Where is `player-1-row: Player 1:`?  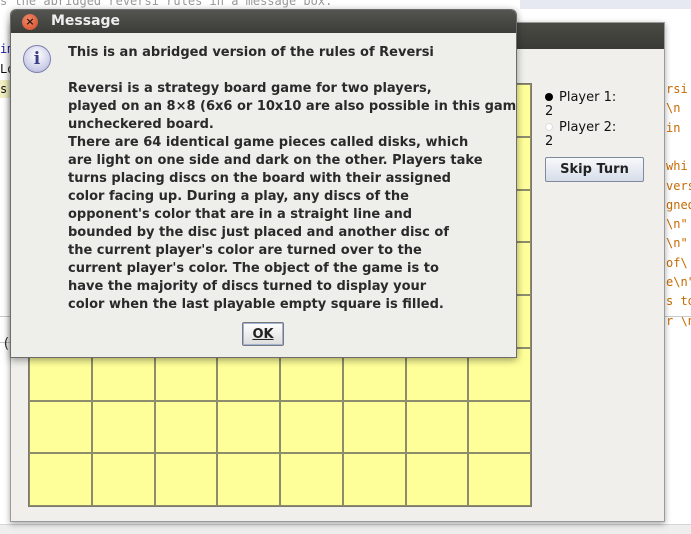
player-1-row: Player 1: is located at coordinates (600, 97).